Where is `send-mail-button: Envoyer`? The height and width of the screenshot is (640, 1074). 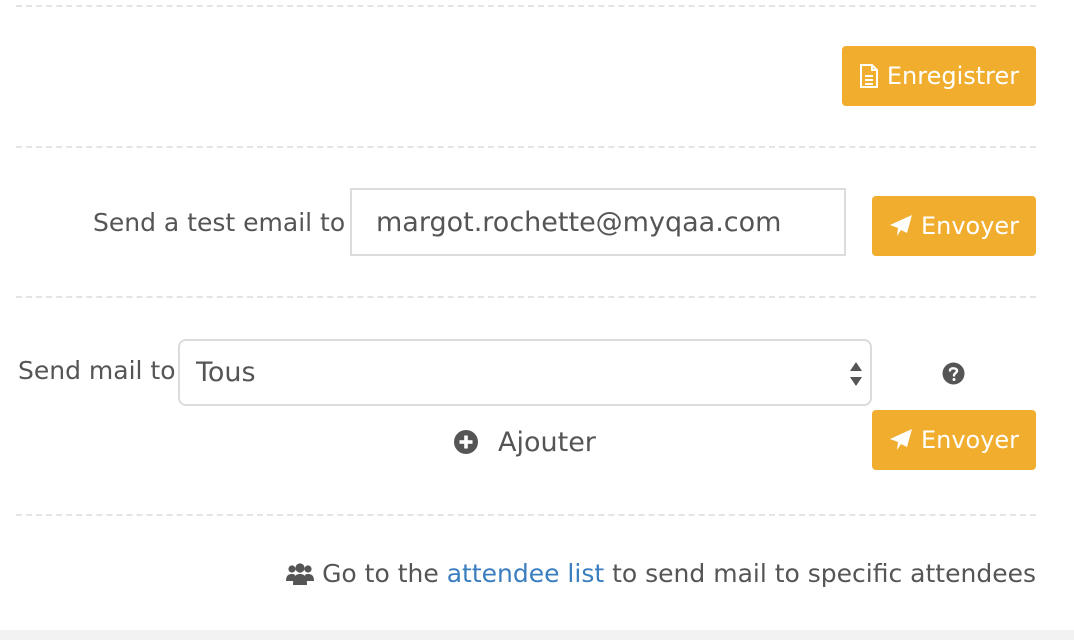 send-mail-button: Envoyer is located at coordinates (954, 440).